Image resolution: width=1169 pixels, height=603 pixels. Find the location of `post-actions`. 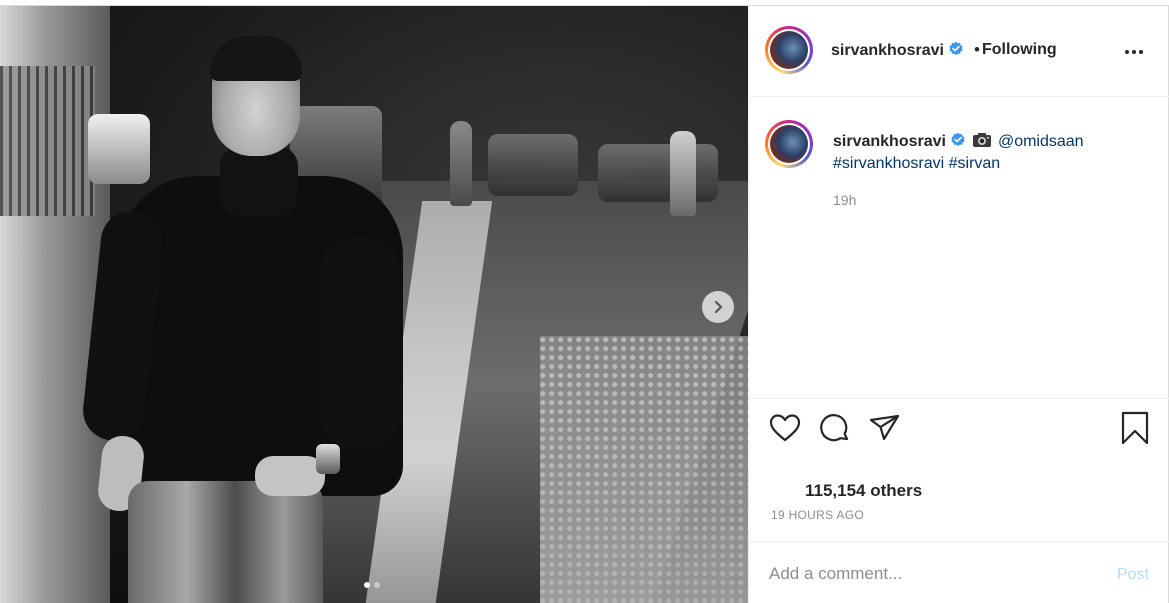

post-actions is located at coordinates (959, 432).